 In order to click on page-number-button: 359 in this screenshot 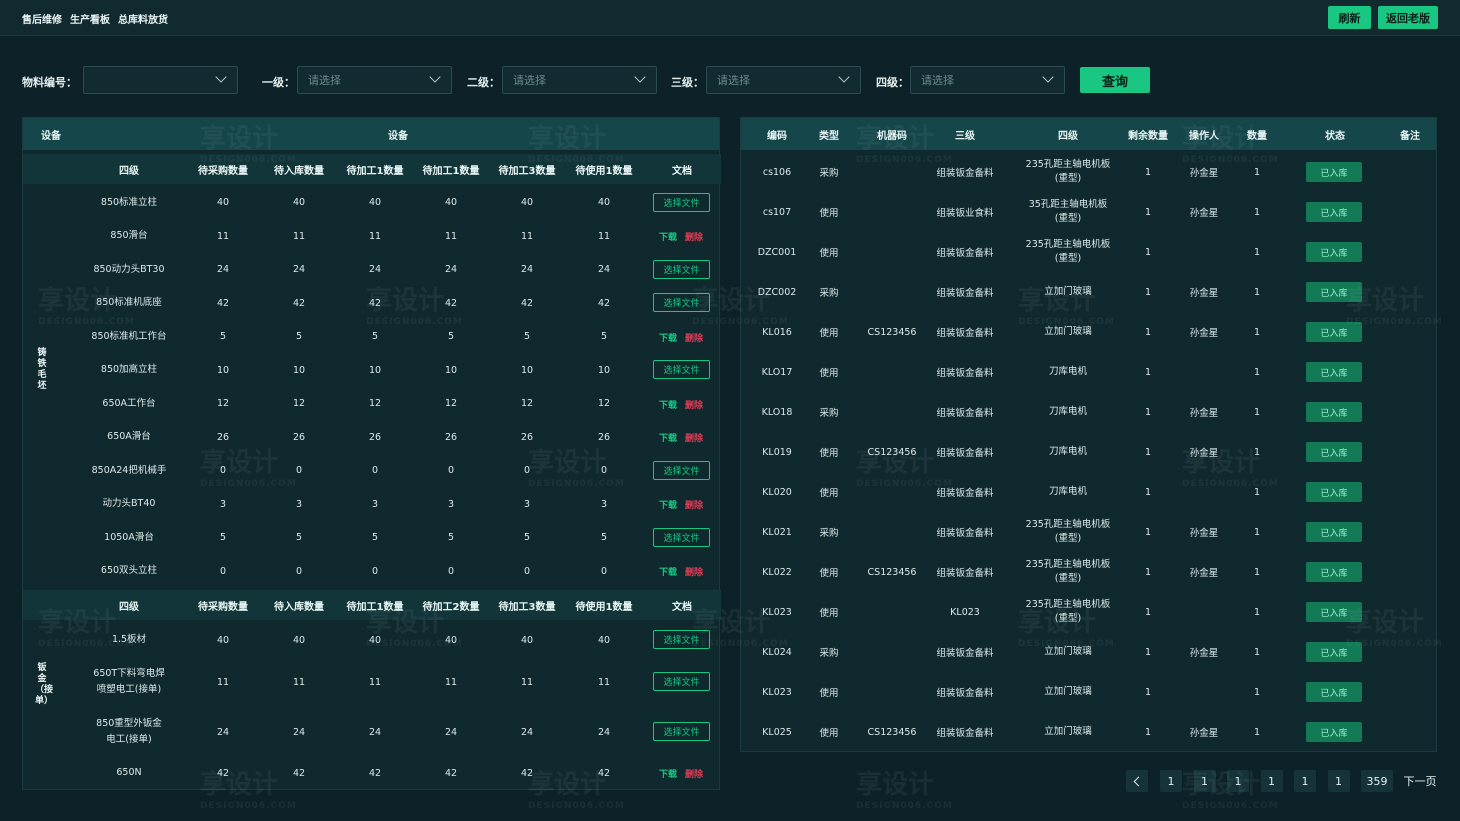, I will do `click(1377, 781)`.